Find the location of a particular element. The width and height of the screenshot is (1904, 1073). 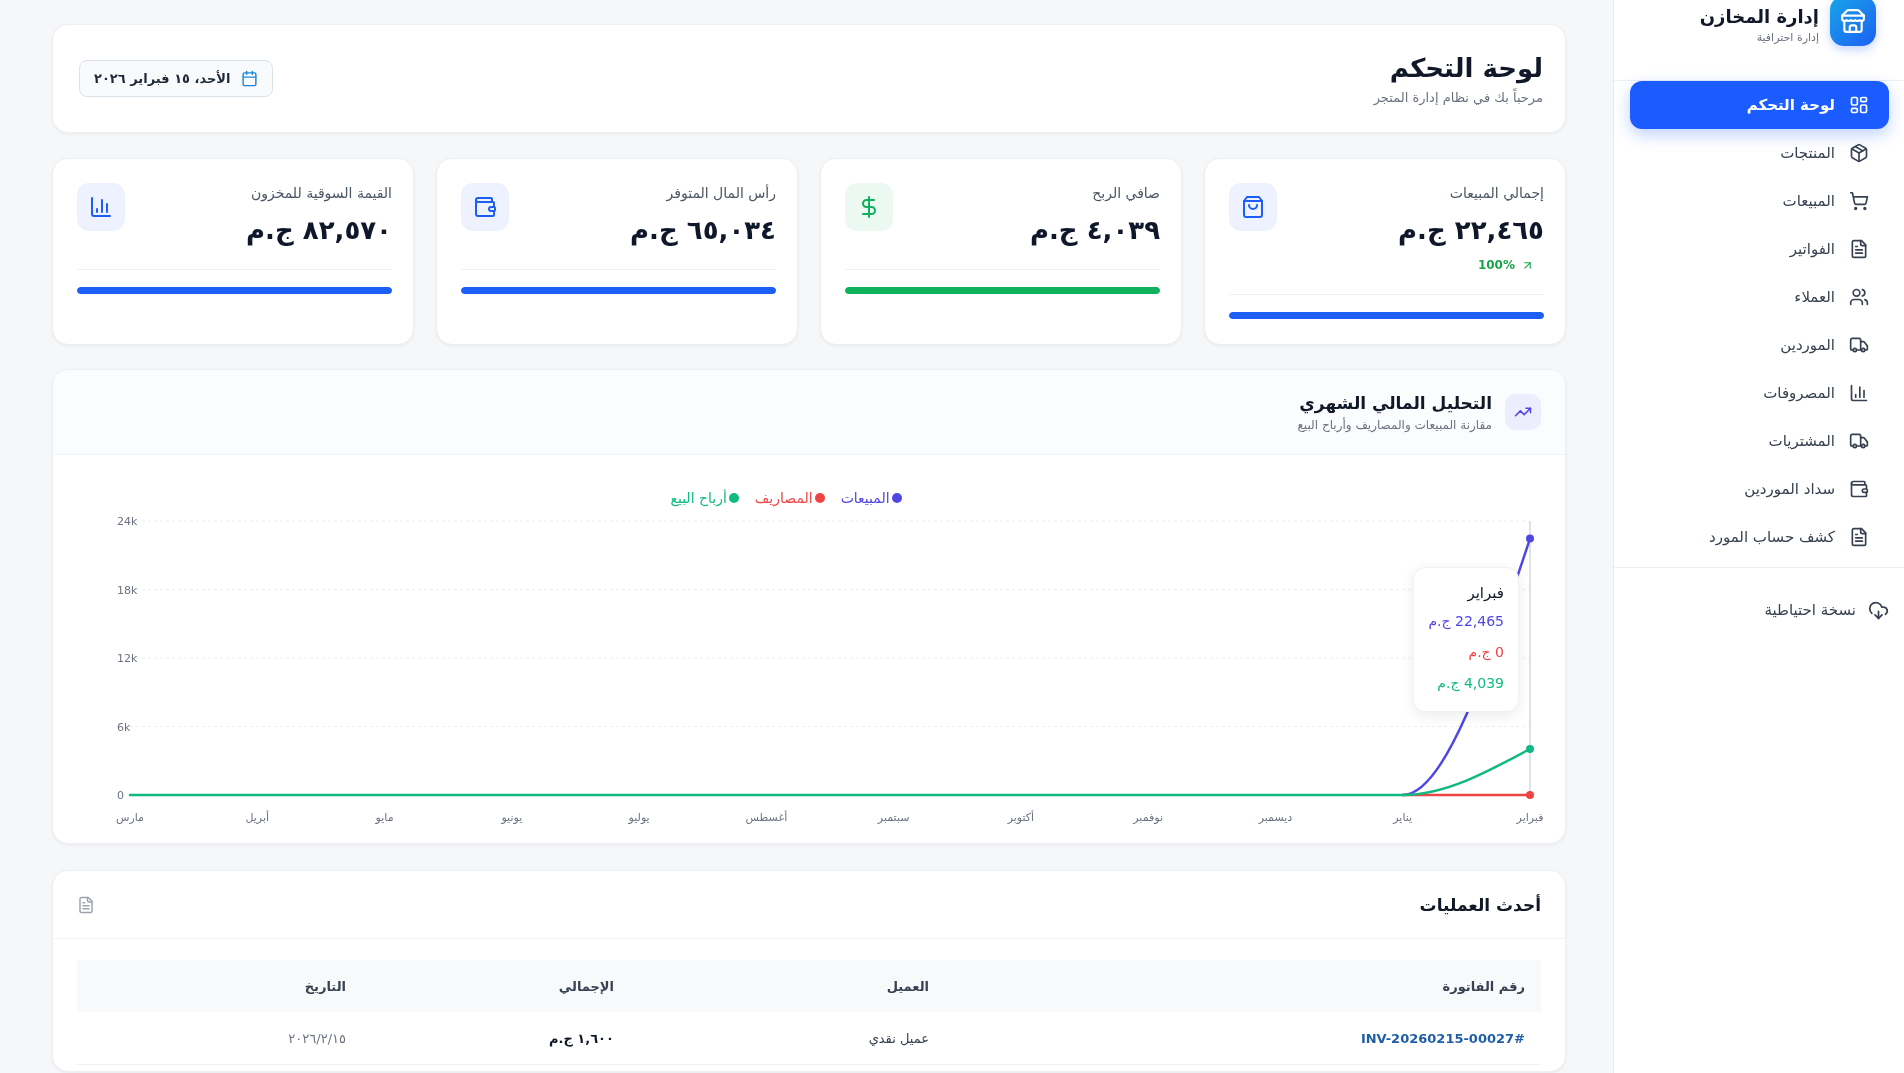

table-cell: ٢٠٢٦/٢/١٥ is located at coordinates (219, 1038).